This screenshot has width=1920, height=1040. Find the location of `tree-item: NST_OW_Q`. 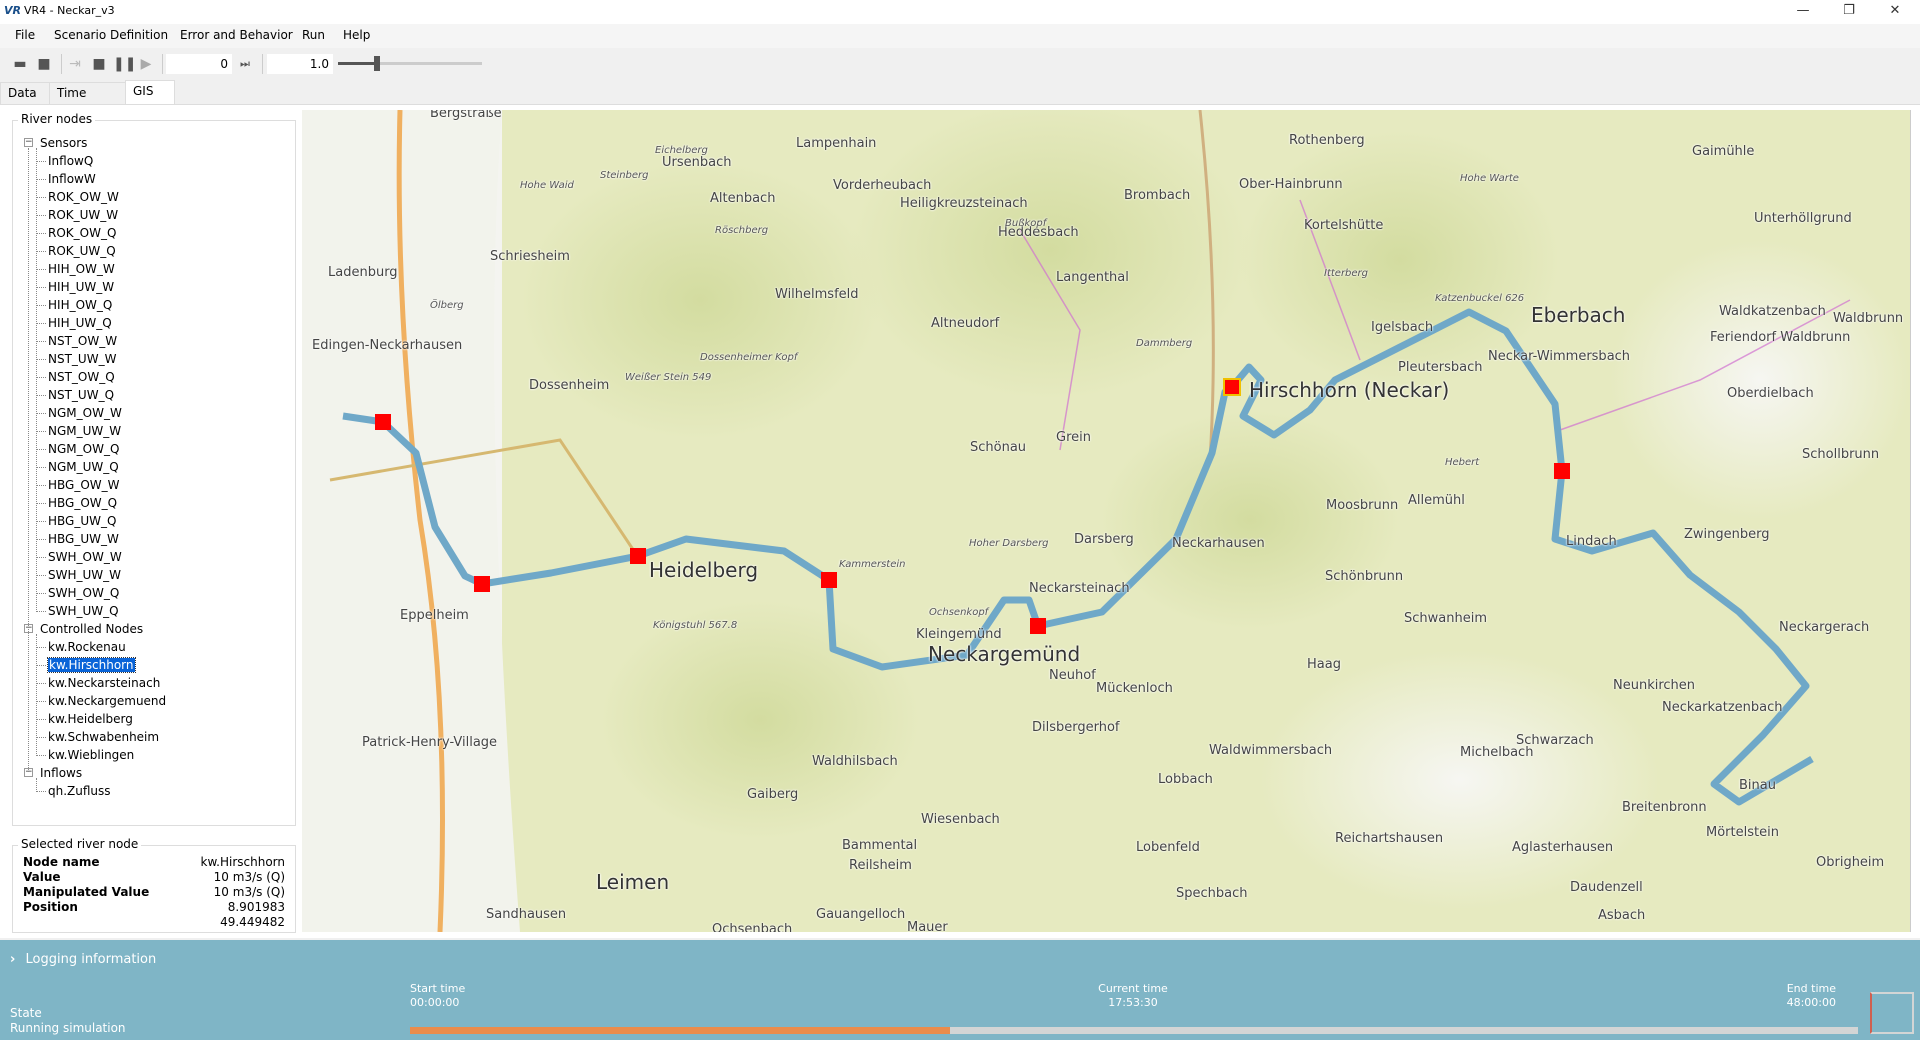

tree-item: NST_OW_Q is located at coordinates (75, 377).